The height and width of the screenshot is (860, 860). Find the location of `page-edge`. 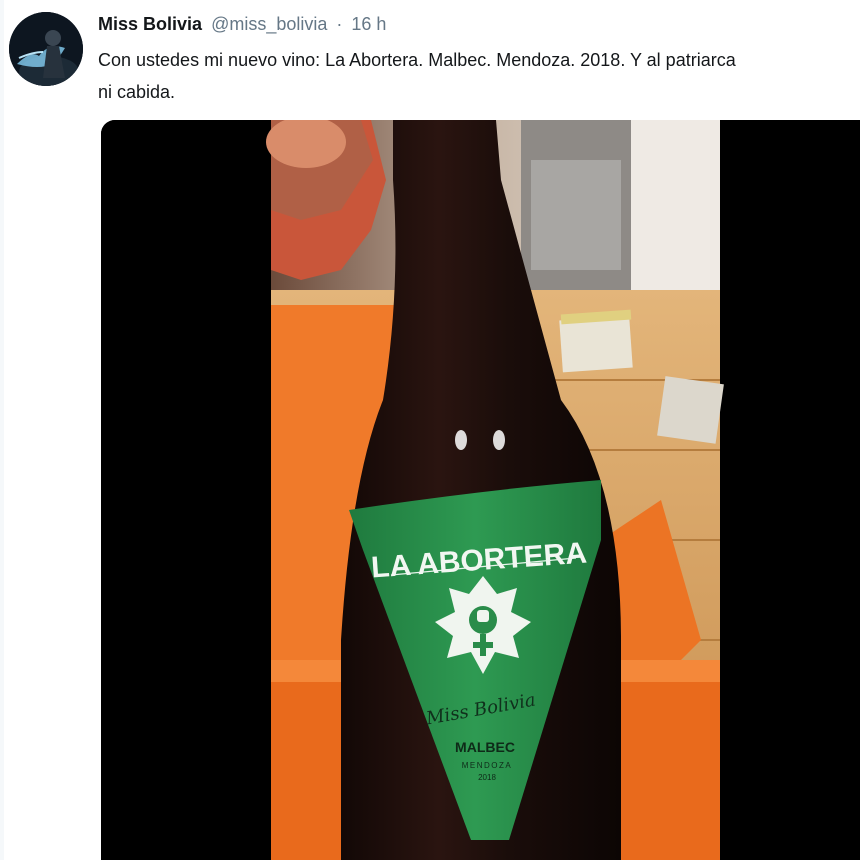

page-edge is located at coordinates (2, 430).